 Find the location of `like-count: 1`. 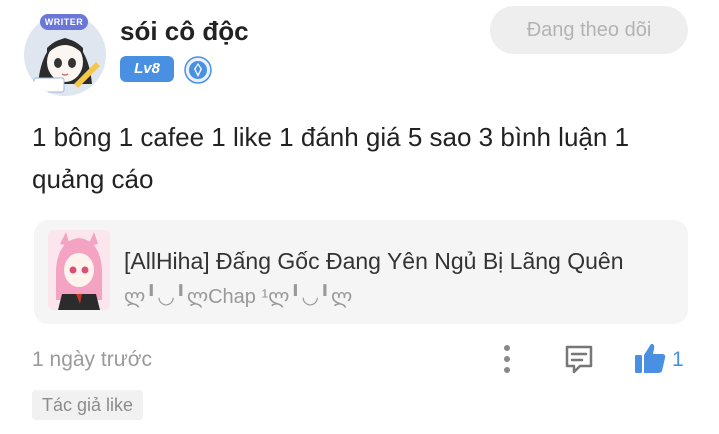

like-count: 1 is located at coordinates (678, 359).